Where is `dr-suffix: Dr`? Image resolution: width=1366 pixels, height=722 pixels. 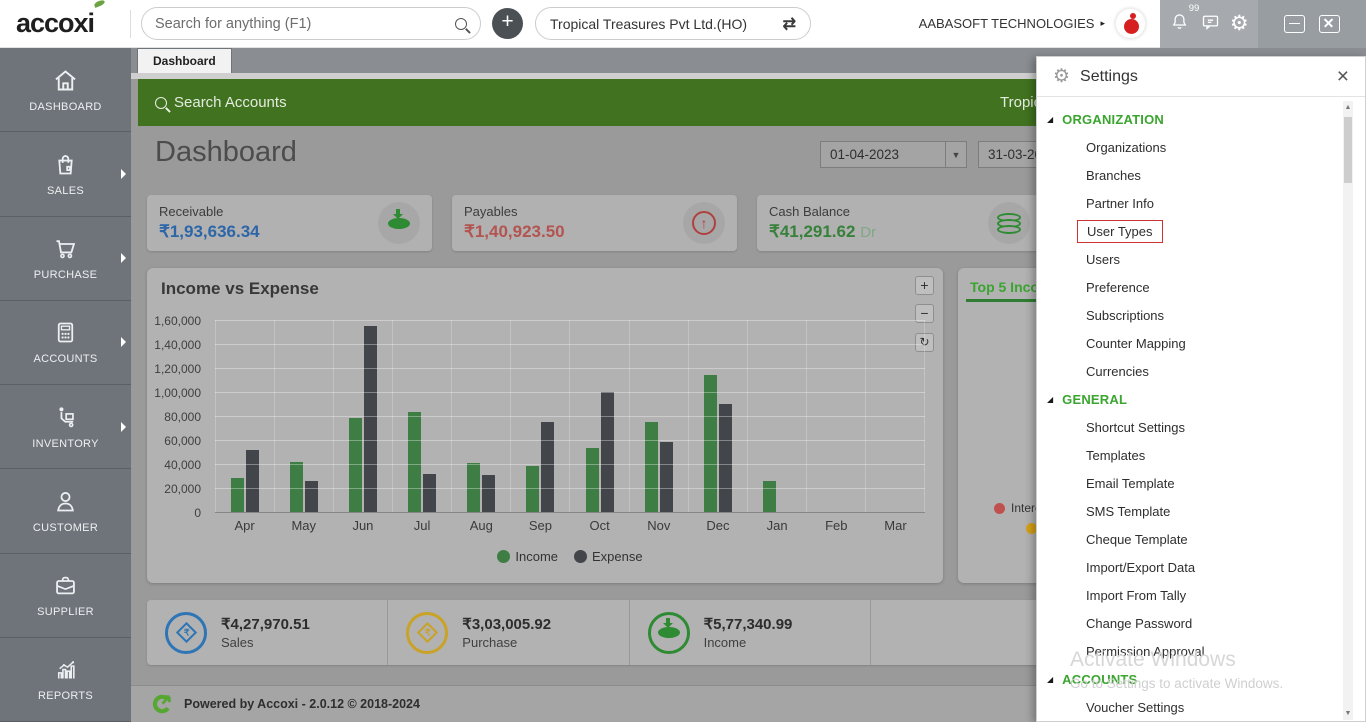 dr-suffix: Dr is located at coordinates (868, 232).